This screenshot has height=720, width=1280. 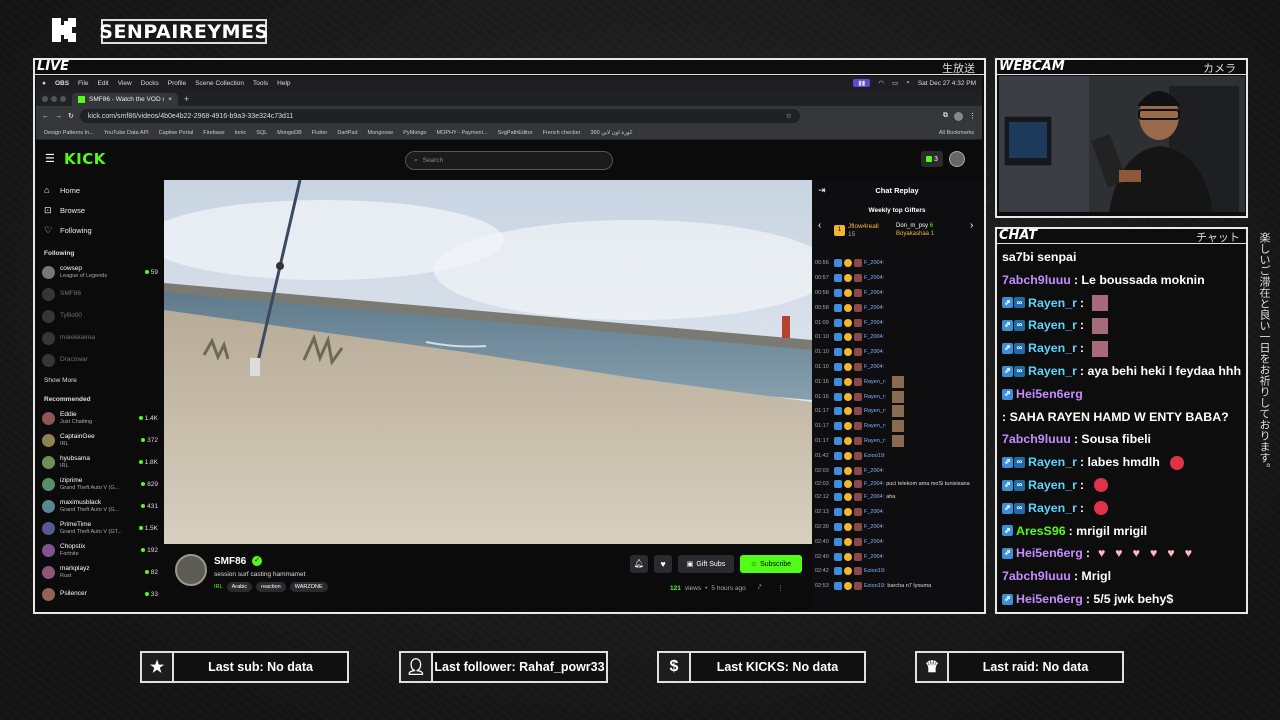 I want to click on nav-home: ⌂ Home, so click(x=100, y=190).